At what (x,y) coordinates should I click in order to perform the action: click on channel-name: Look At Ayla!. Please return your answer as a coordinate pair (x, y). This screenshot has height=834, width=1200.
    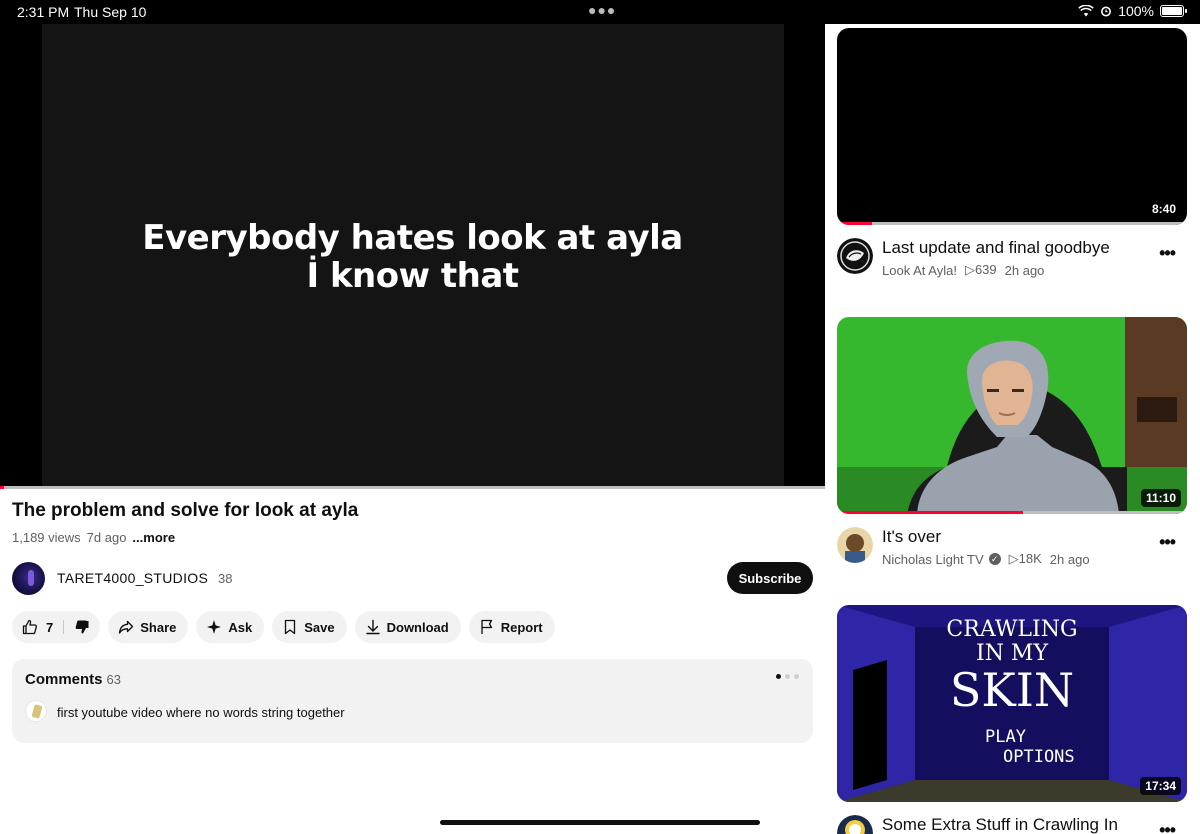
    Looking at the image, I should click on (919, 270).